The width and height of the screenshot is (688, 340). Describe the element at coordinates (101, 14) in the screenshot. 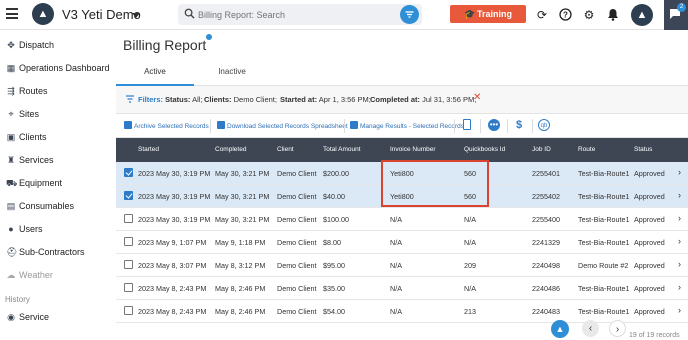

I see `app-title: V3 Yeti Demo` at that location.